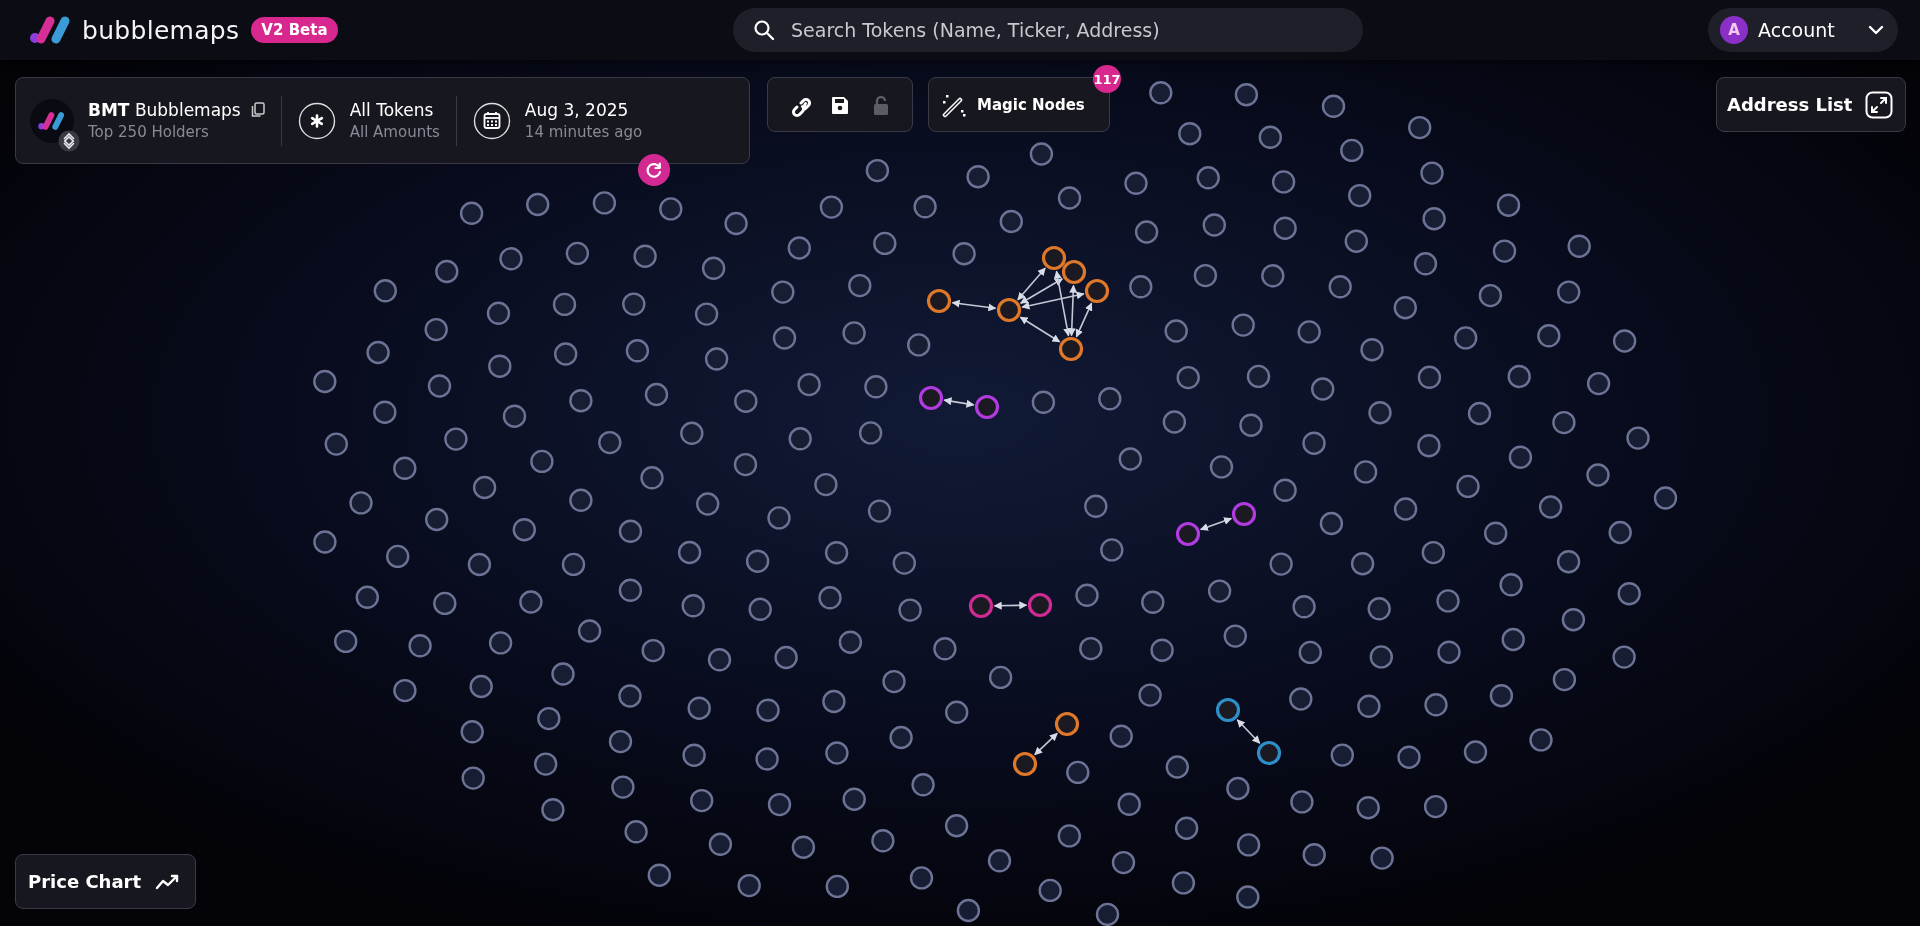 This screenshot has width=1920, height=926. I want to click on address-list-button: Address List, so click(1811, 104).